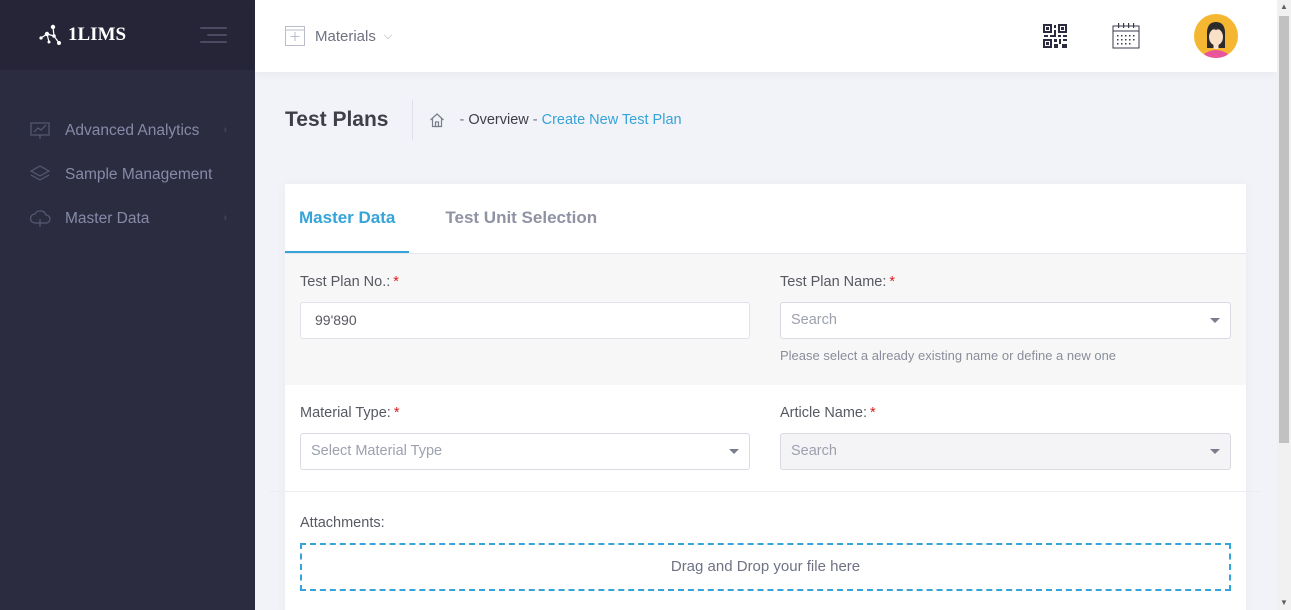 The width and height of the screenshot is (1291, 610). Describe the element at coordinates (824, 413) in the screenshot. I see `article-name-label: Article Name:` at that location.